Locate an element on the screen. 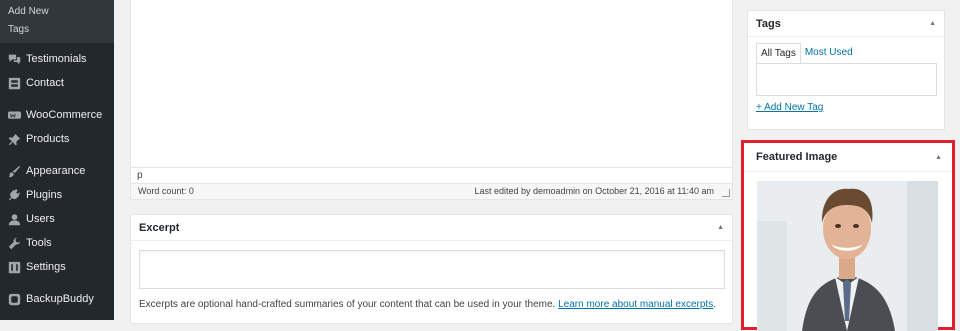 This screenshot has width=960, height=331. featured-image-box: Featured Image ▲ is located at coordinates (848, 235).